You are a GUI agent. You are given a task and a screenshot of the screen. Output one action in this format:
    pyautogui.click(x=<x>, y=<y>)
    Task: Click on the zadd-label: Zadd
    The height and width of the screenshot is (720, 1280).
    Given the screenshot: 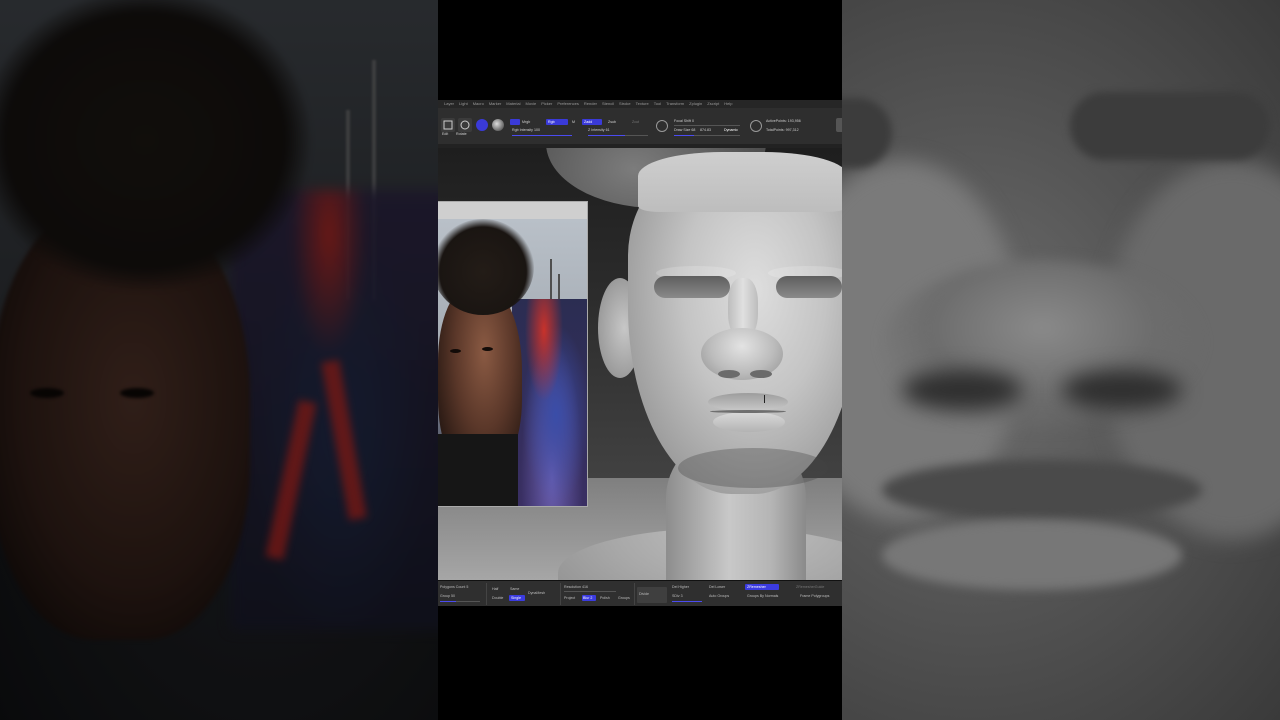 What is the action you would take?
    pyautogui.click(x=588, y=122)
    